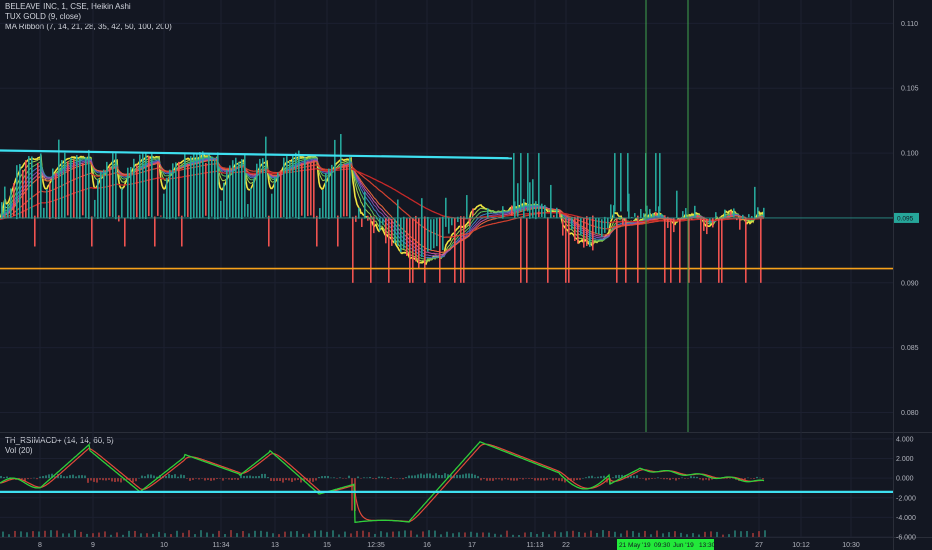 Image resolution: width=932 pixels, height=550 pixels. Describe the element at coordinates (376, 545) in the screenshot. I see `x-tick-label: 12:35` at that location.